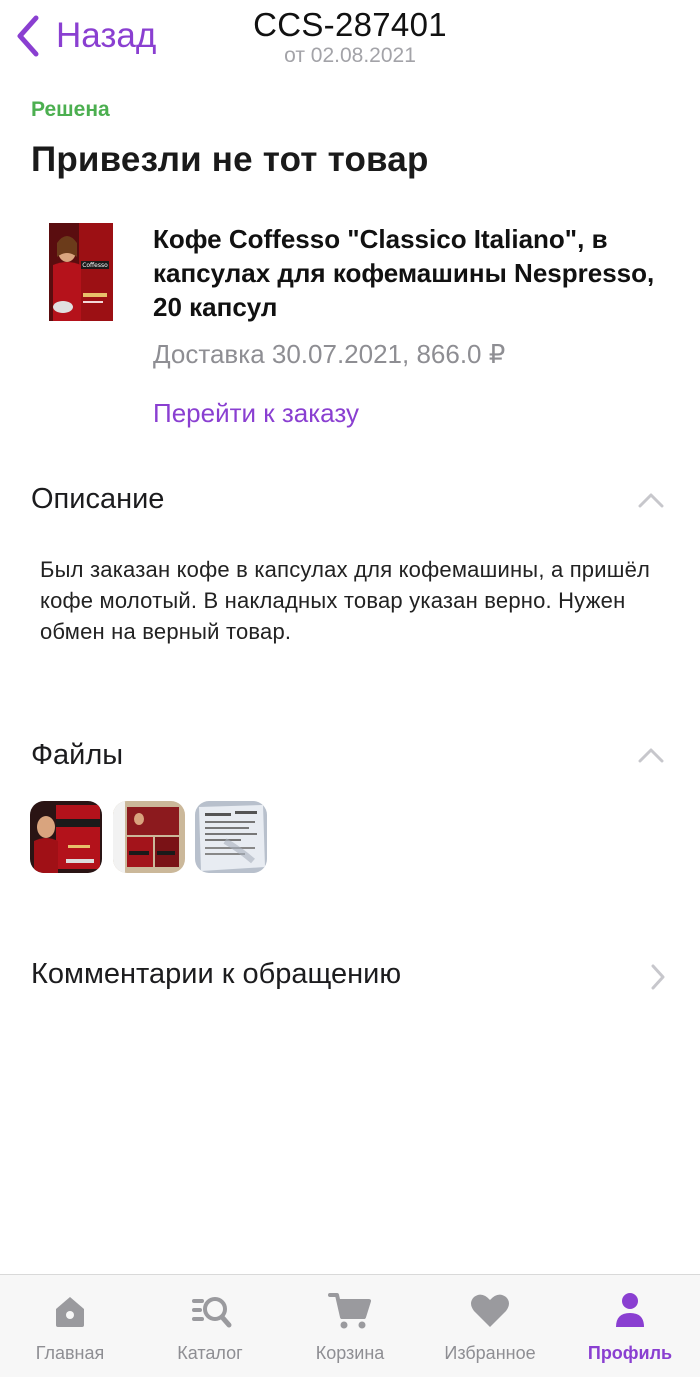 The image size is (700, 1377). I want to click on tab-label: Каталог, so click(210, 1353).